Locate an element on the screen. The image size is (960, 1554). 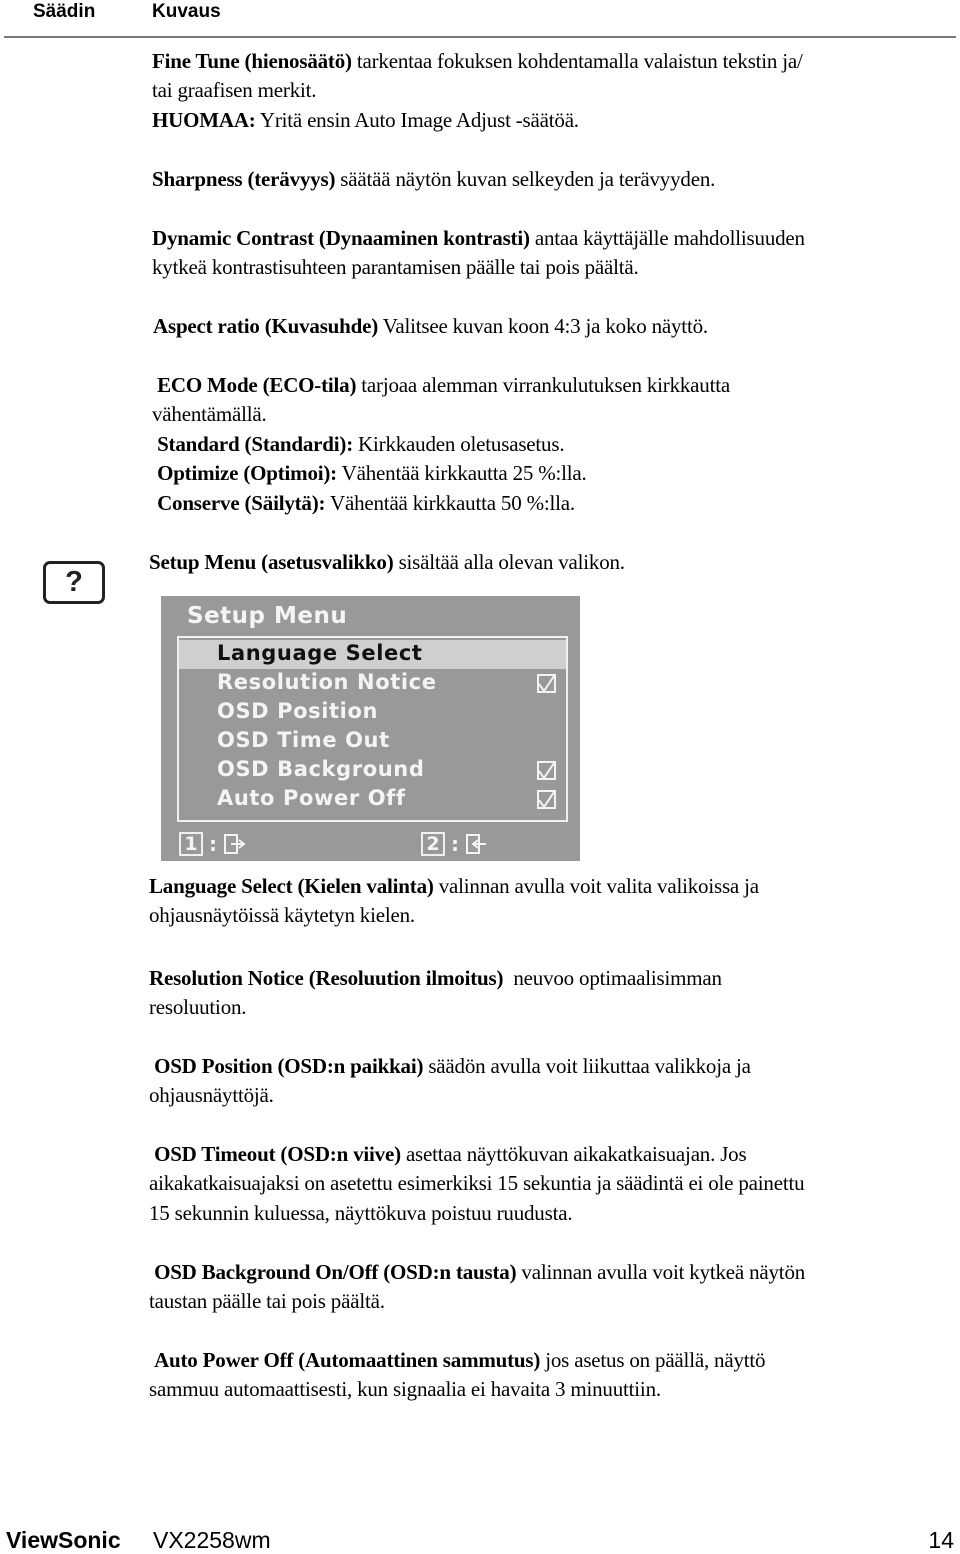
osd-footer-exit: 1 : is located at coordinates (213, 844).